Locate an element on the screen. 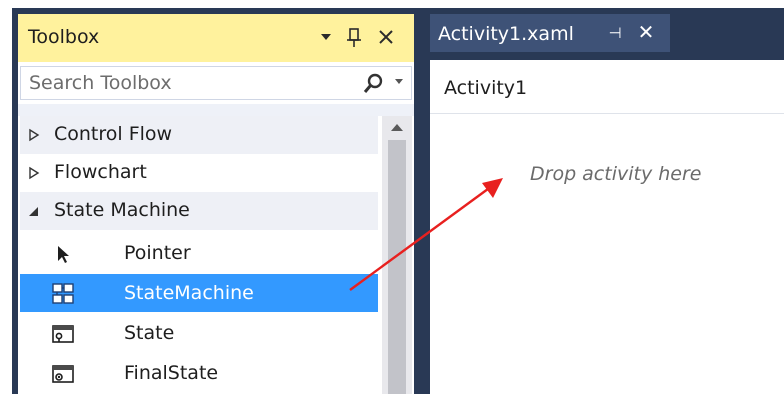  search-icon is located at coordinates (373, 84).